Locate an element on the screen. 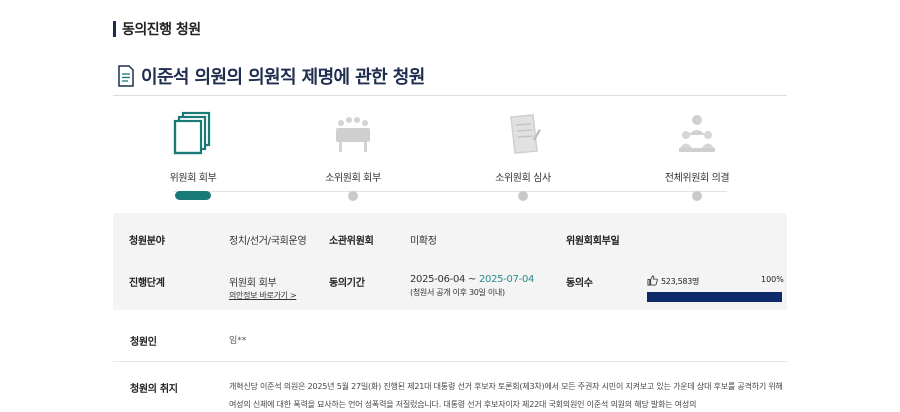  step-label: 위원회 회부 is located at coordinates (193, 178).